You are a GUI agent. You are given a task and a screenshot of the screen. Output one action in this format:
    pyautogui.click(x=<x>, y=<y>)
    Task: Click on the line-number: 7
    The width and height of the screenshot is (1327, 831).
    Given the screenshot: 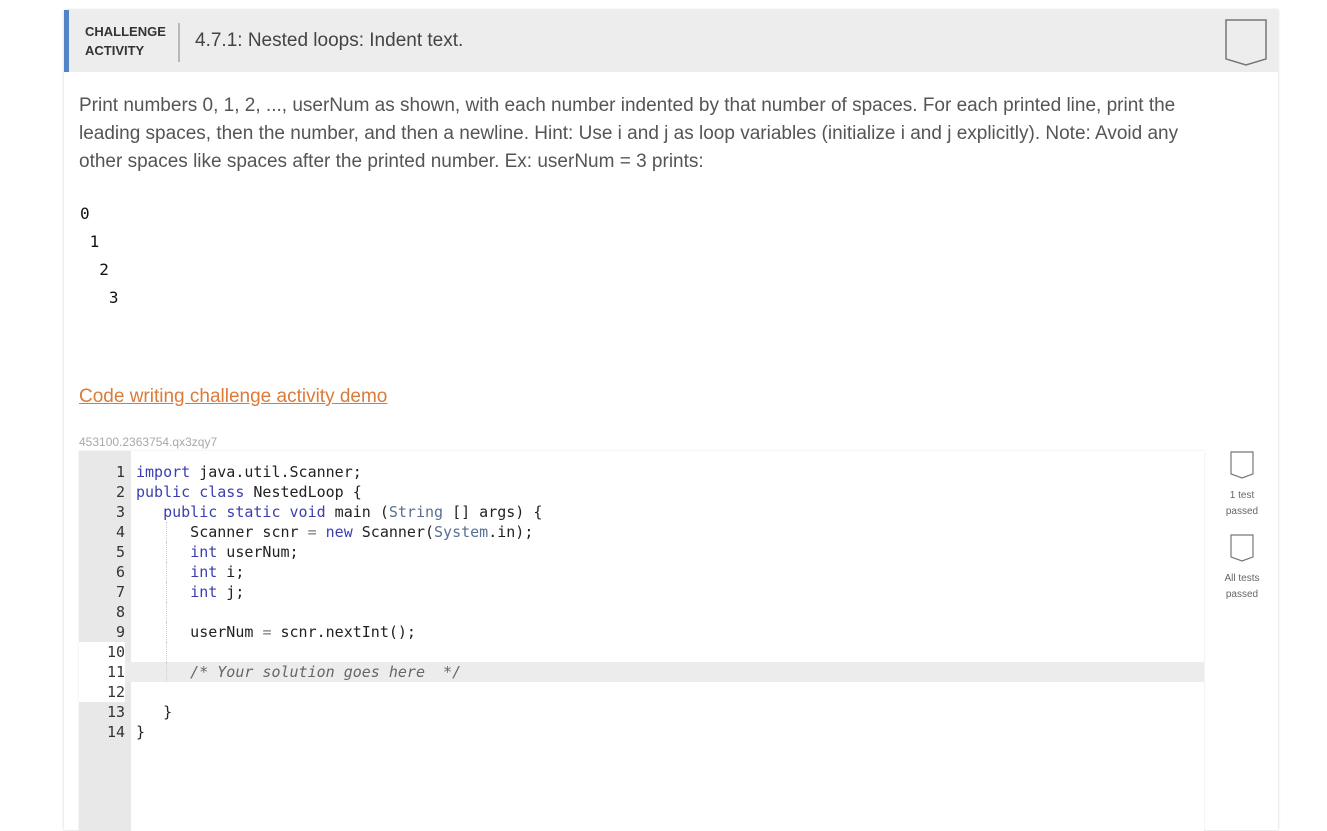 What is the action you would take?
    pyautogui.click(x=102, y=592)
    